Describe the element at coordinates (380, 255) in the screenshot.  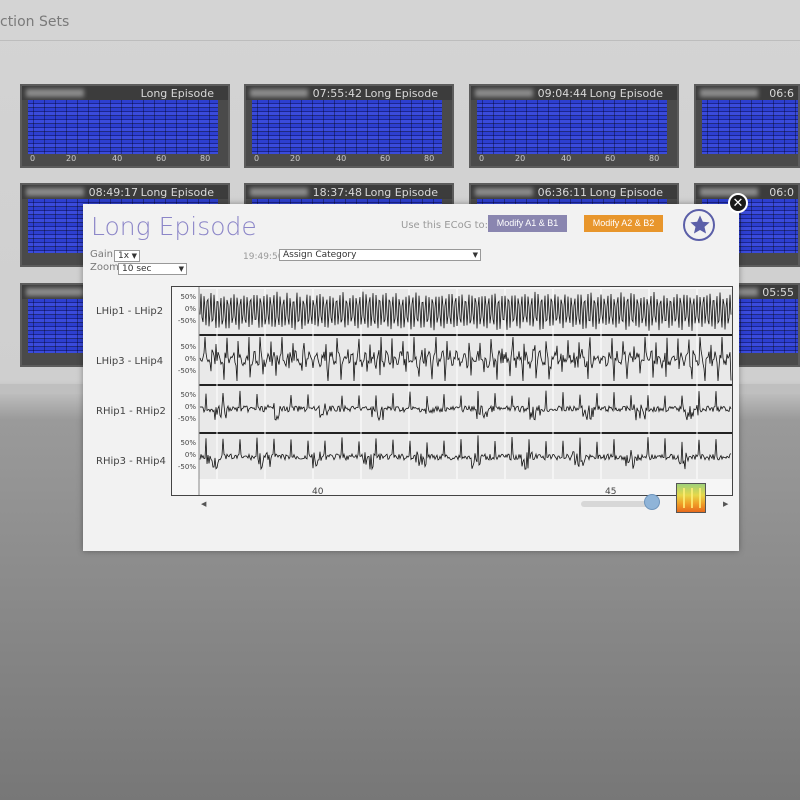
I see `category-select: Assign Category ▼` at that location.